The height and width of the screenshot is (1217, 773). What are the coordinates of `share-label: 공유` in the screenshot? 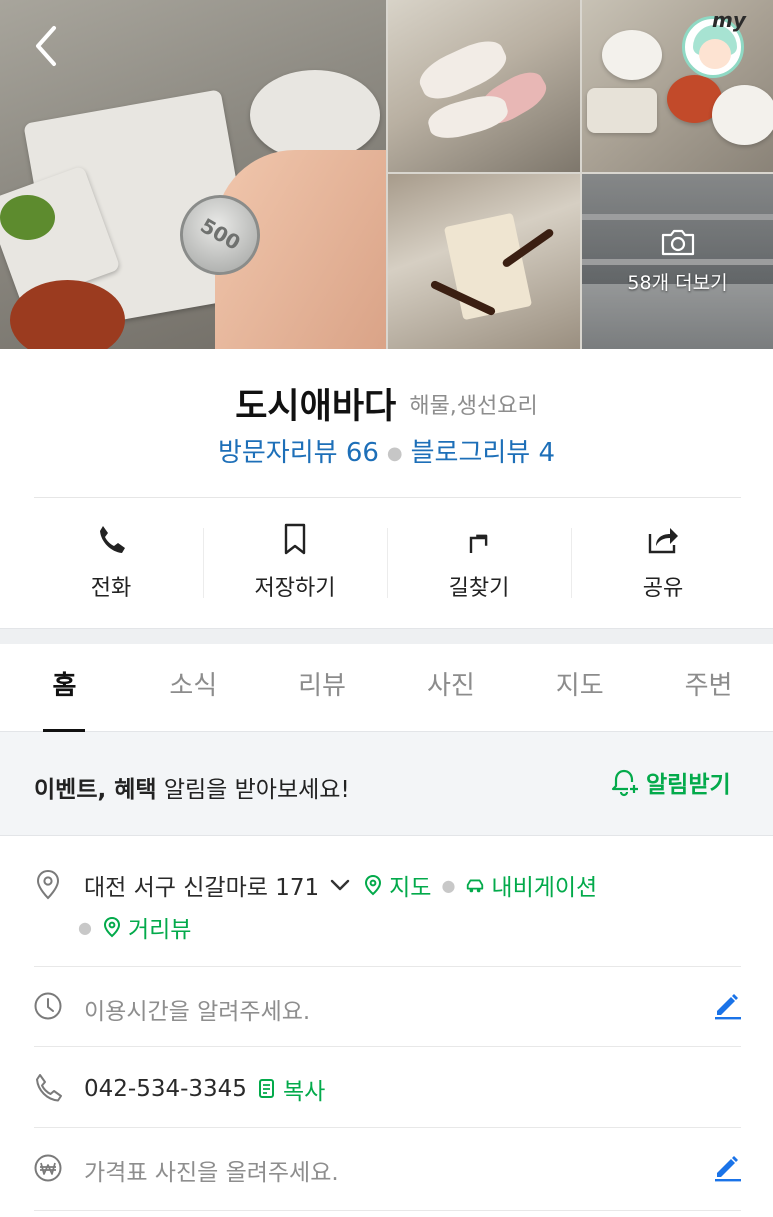 It's located at (663, 588).